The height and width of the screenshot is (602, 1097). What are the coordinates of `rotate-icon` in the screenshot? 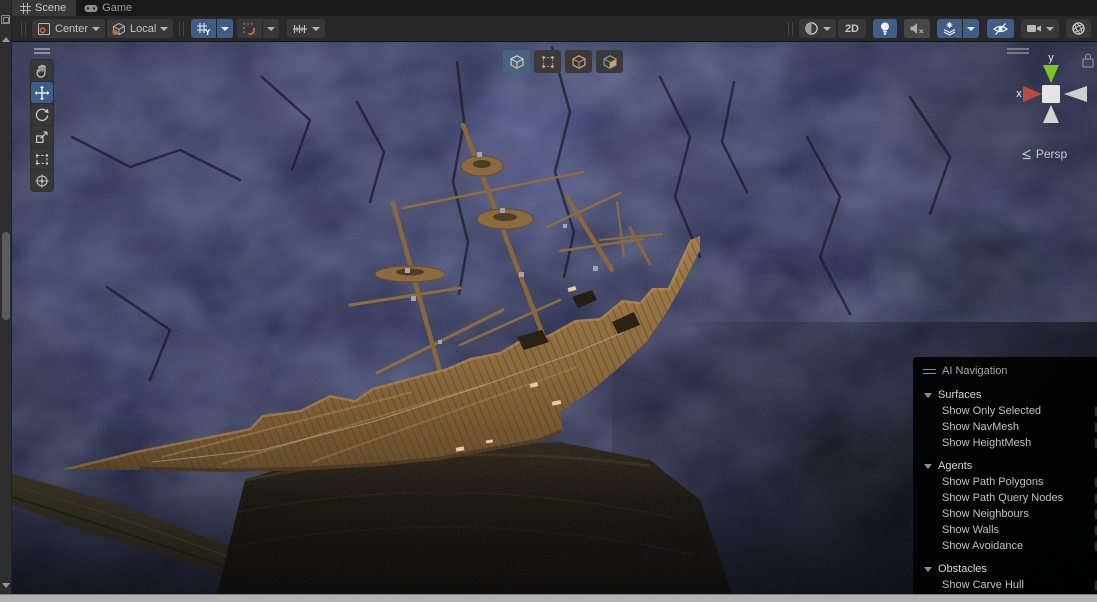 It's located at (42, 114).